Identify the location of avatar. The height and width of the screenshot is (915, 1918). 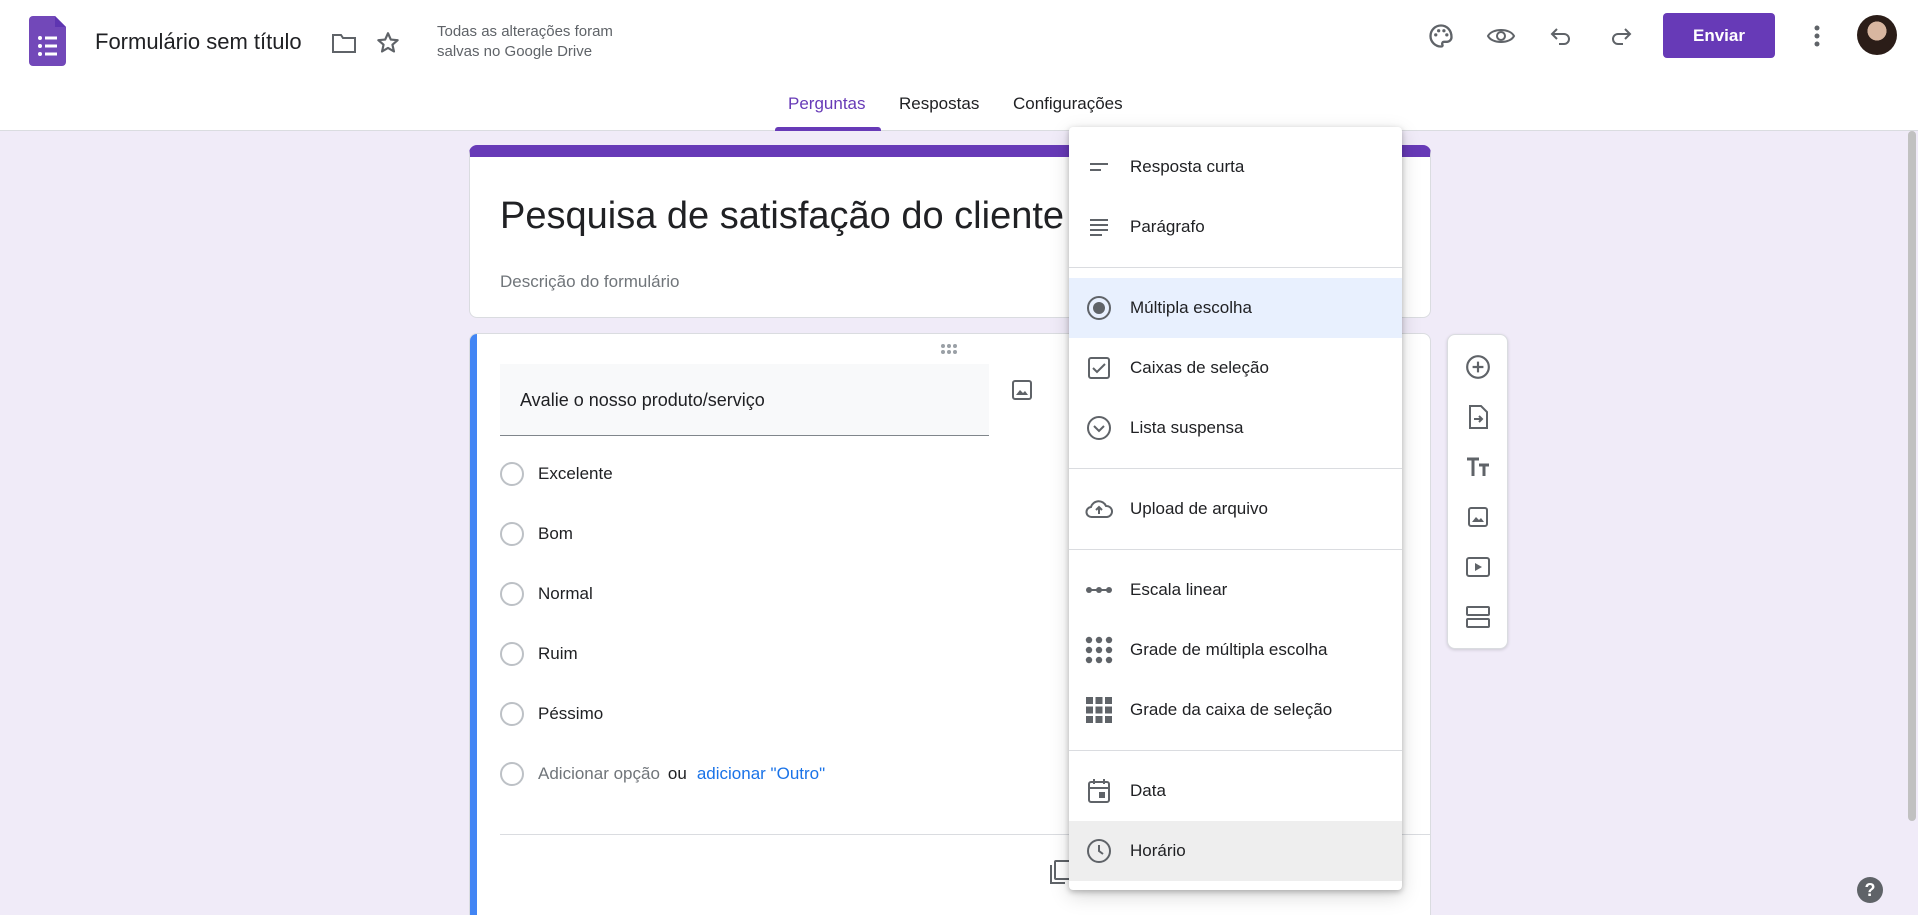
(1877, 35).